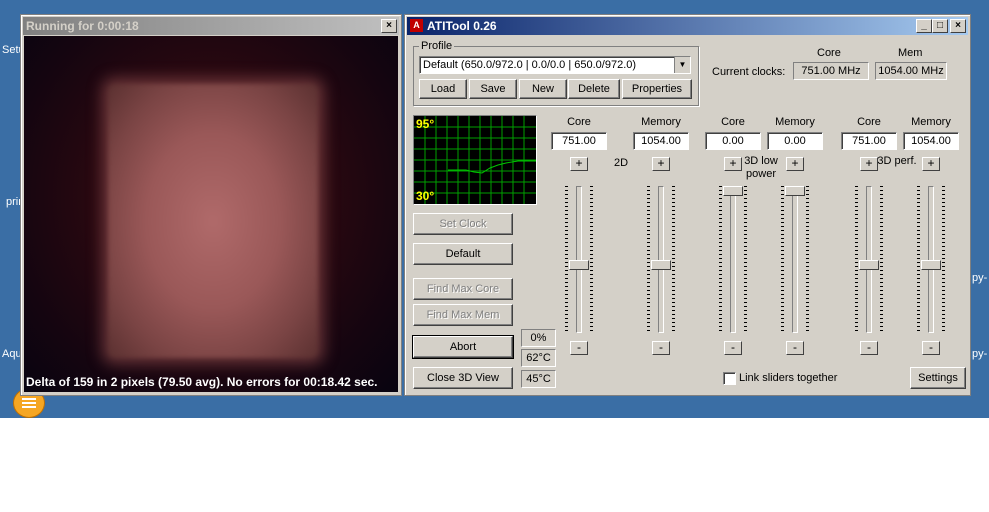  Describe the element at coordinates (795, 141) in the screenshot. I see `memory-clock-input: 0.00` at that location.